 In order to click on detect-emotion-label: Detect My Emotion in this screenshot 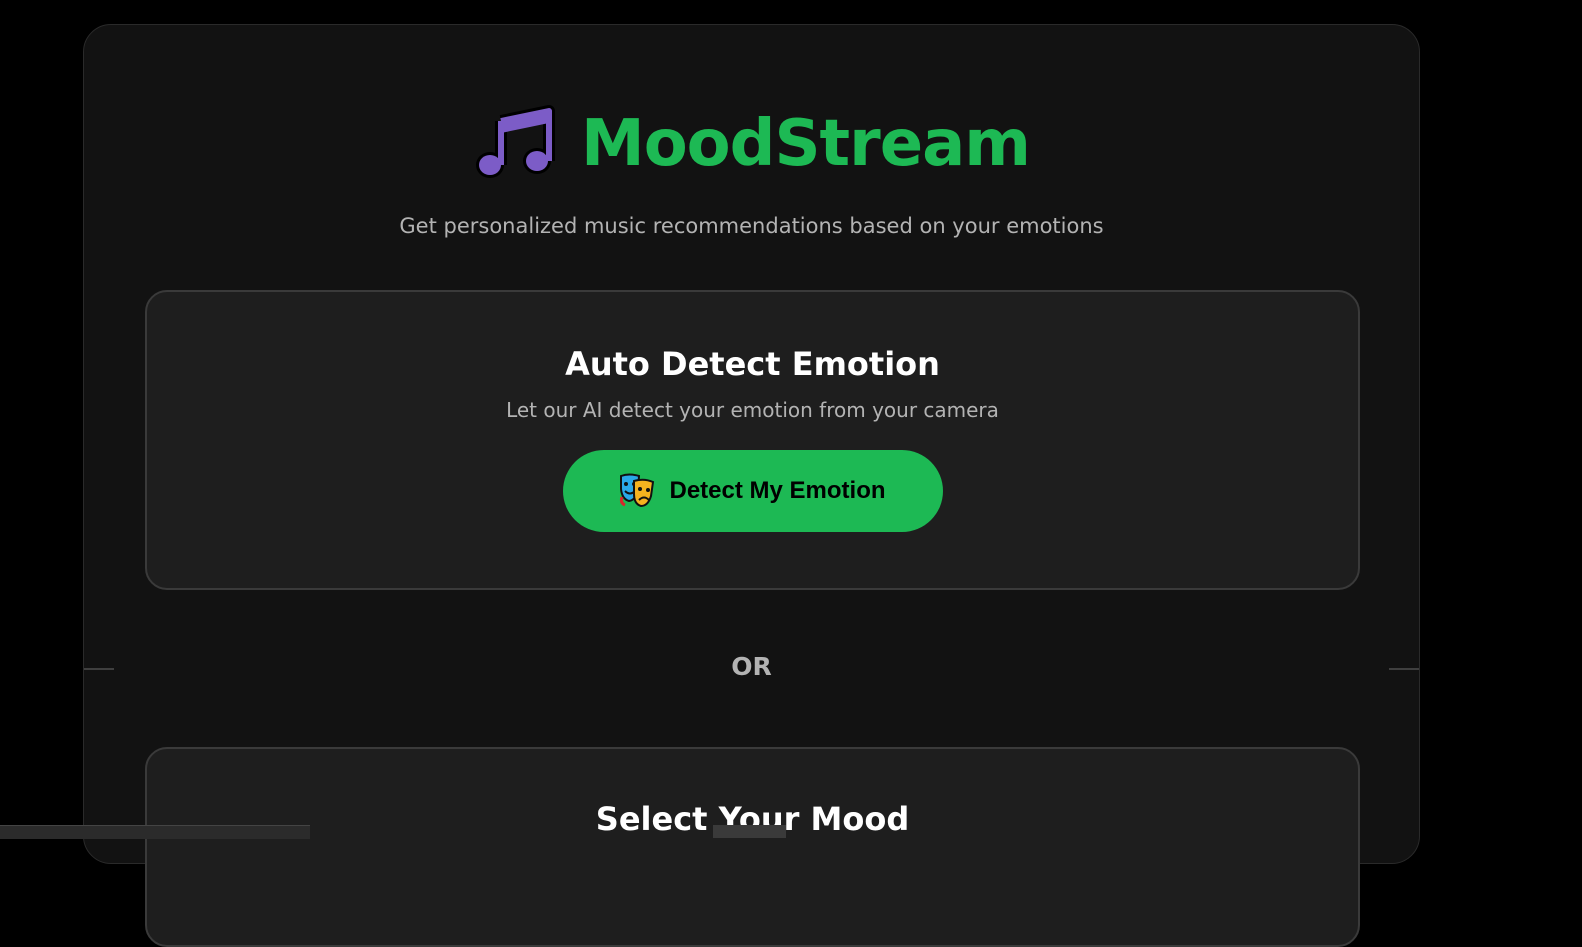, I will do `click(777, 490)`.